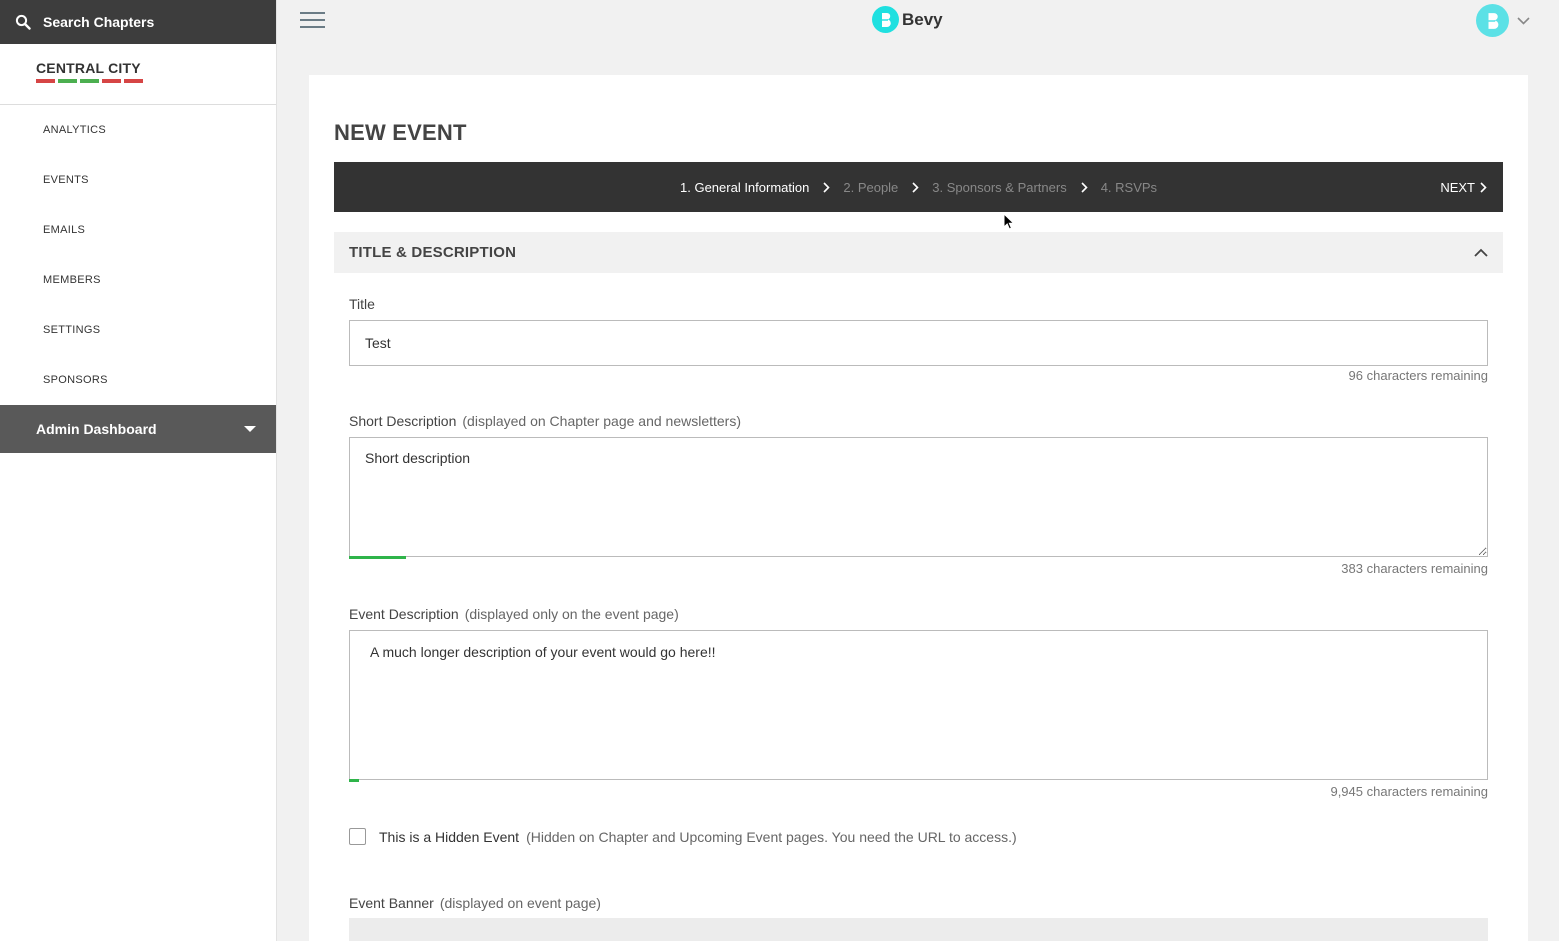 The width and height of the screenshot is (1559, 941). Describe the element at coordinates (250, 429) in the screenshot. I see `caret-down-icon` at that location.